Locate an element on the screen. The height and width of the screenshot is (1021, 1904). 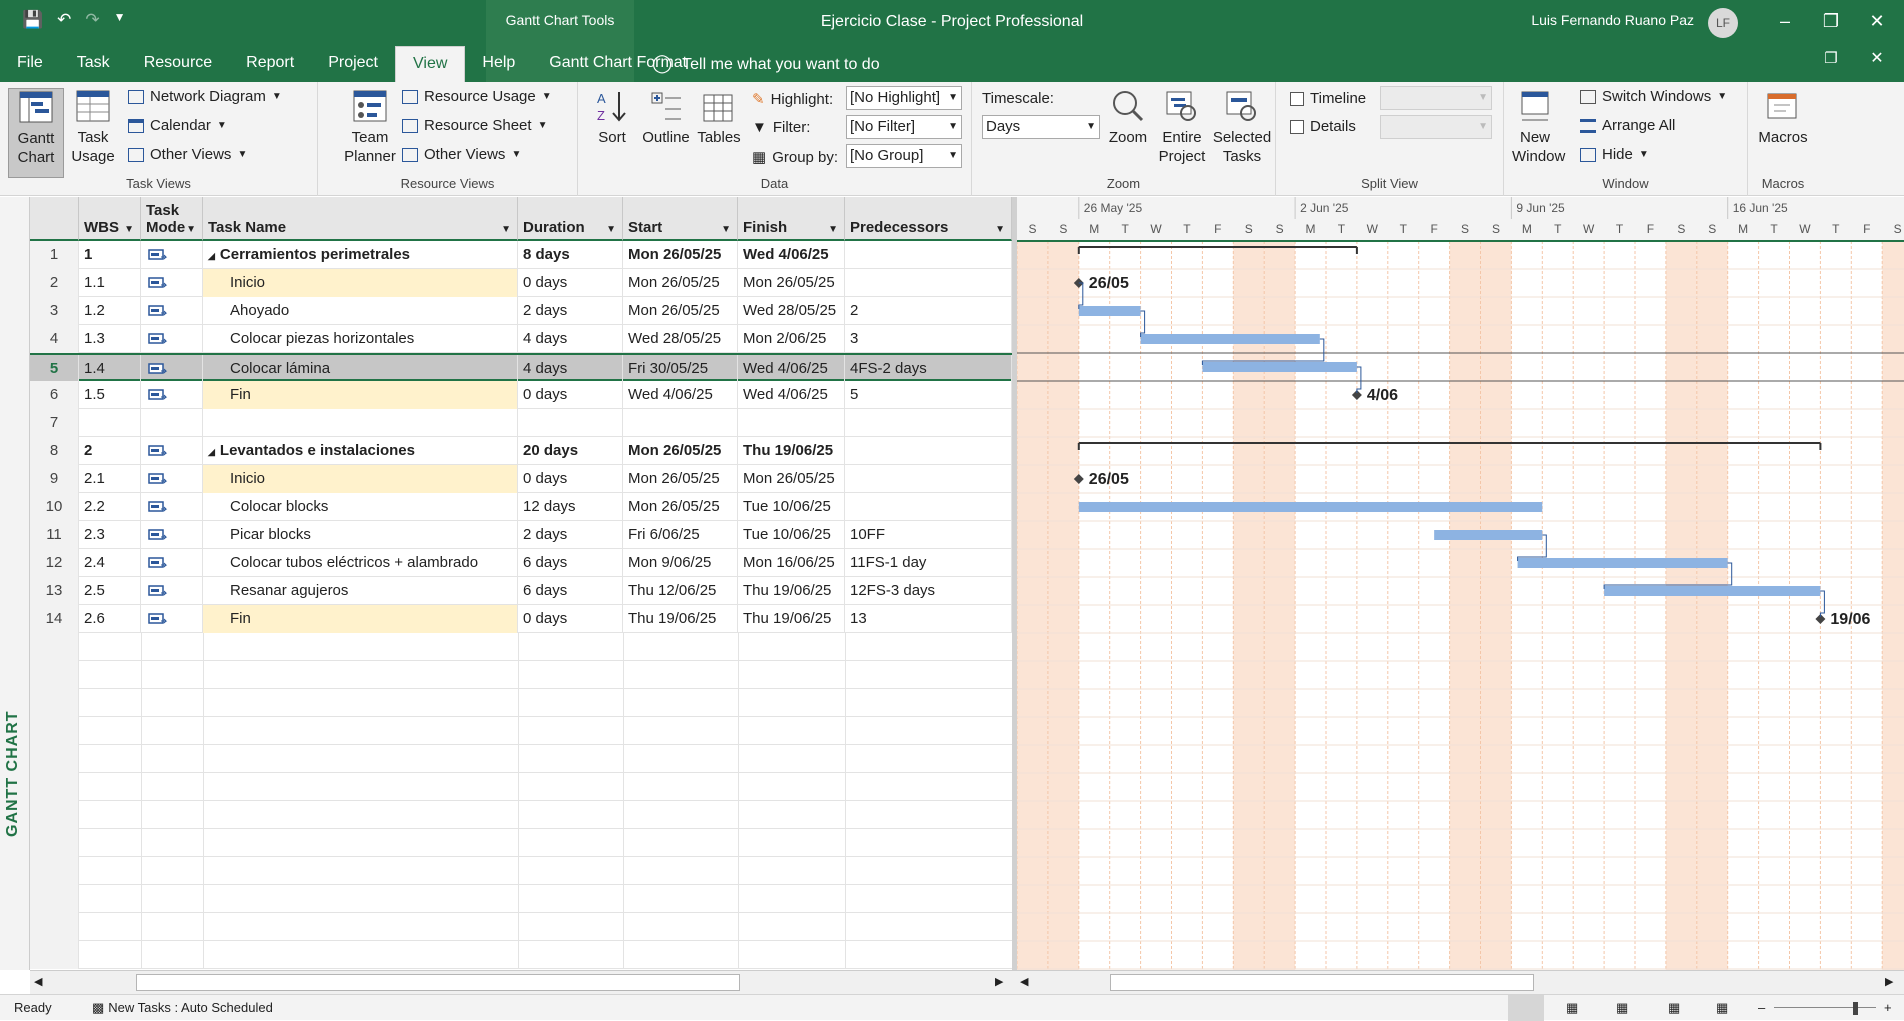
column-header-task-name: Task Name ▼ is located at coordinates (360, 219).